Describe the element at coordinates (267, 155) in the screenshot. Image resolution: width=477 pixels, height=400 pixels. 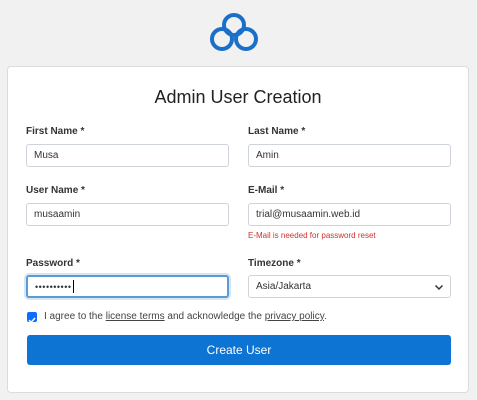
I see `last-name-value: Amin` at that location.